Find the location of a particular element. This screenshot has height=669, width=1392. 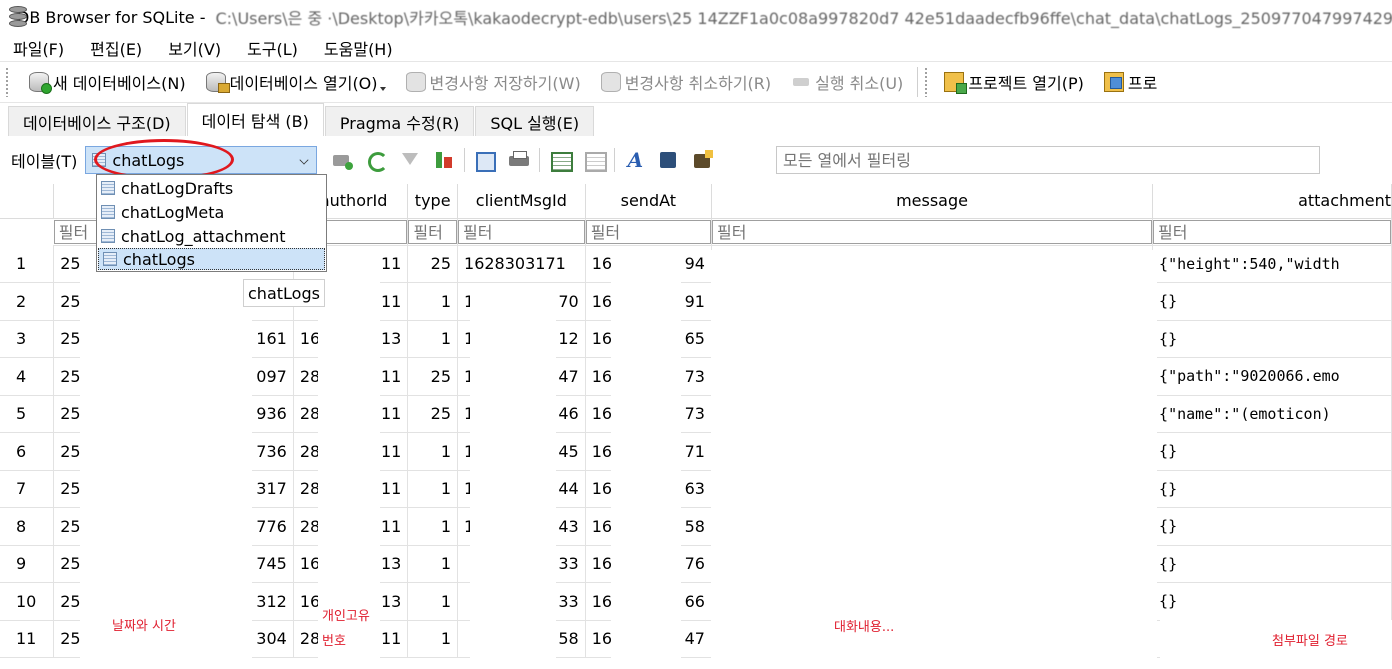

clear-filter-icon is located at coordinates (410, 160).